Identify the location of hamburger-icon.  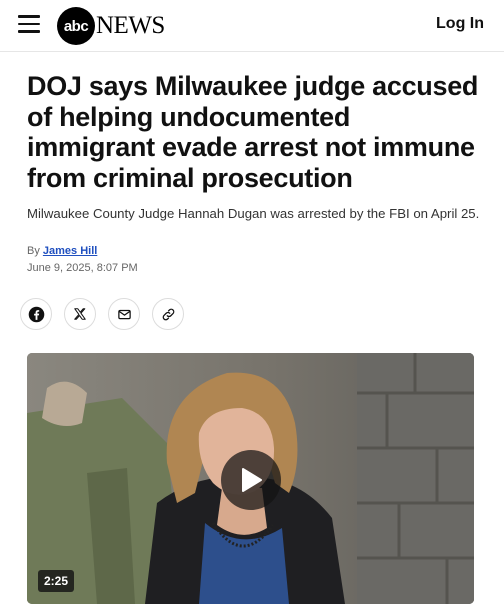
(29, 24).